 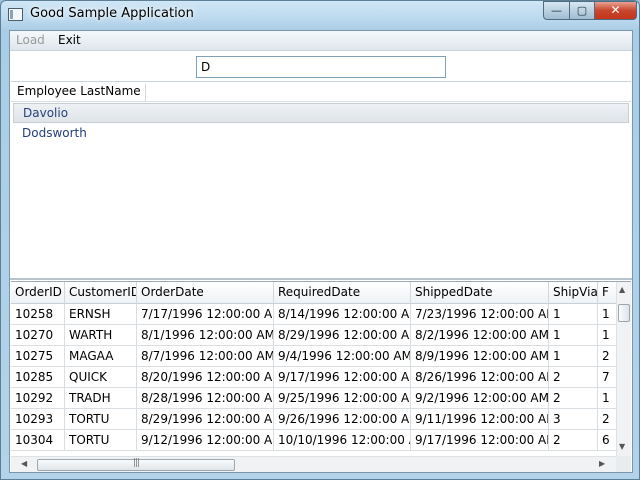 I want to click on list-header: Employee LastName, so click(x=321, y=92).